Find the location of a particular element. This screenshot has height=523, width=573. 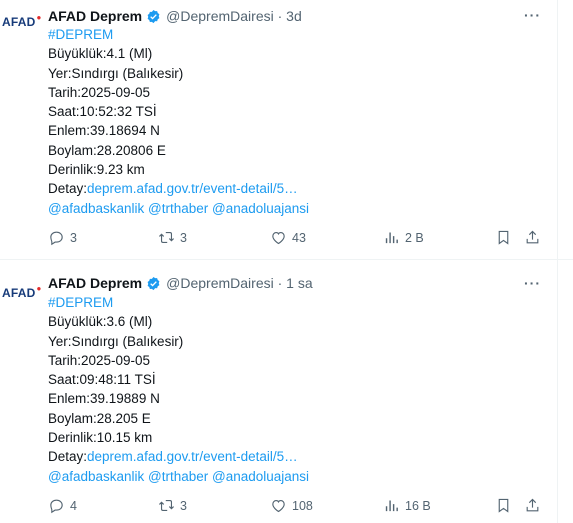

time-line: Saat:09:48:11 TSİ is located at coordinates (102, 380).